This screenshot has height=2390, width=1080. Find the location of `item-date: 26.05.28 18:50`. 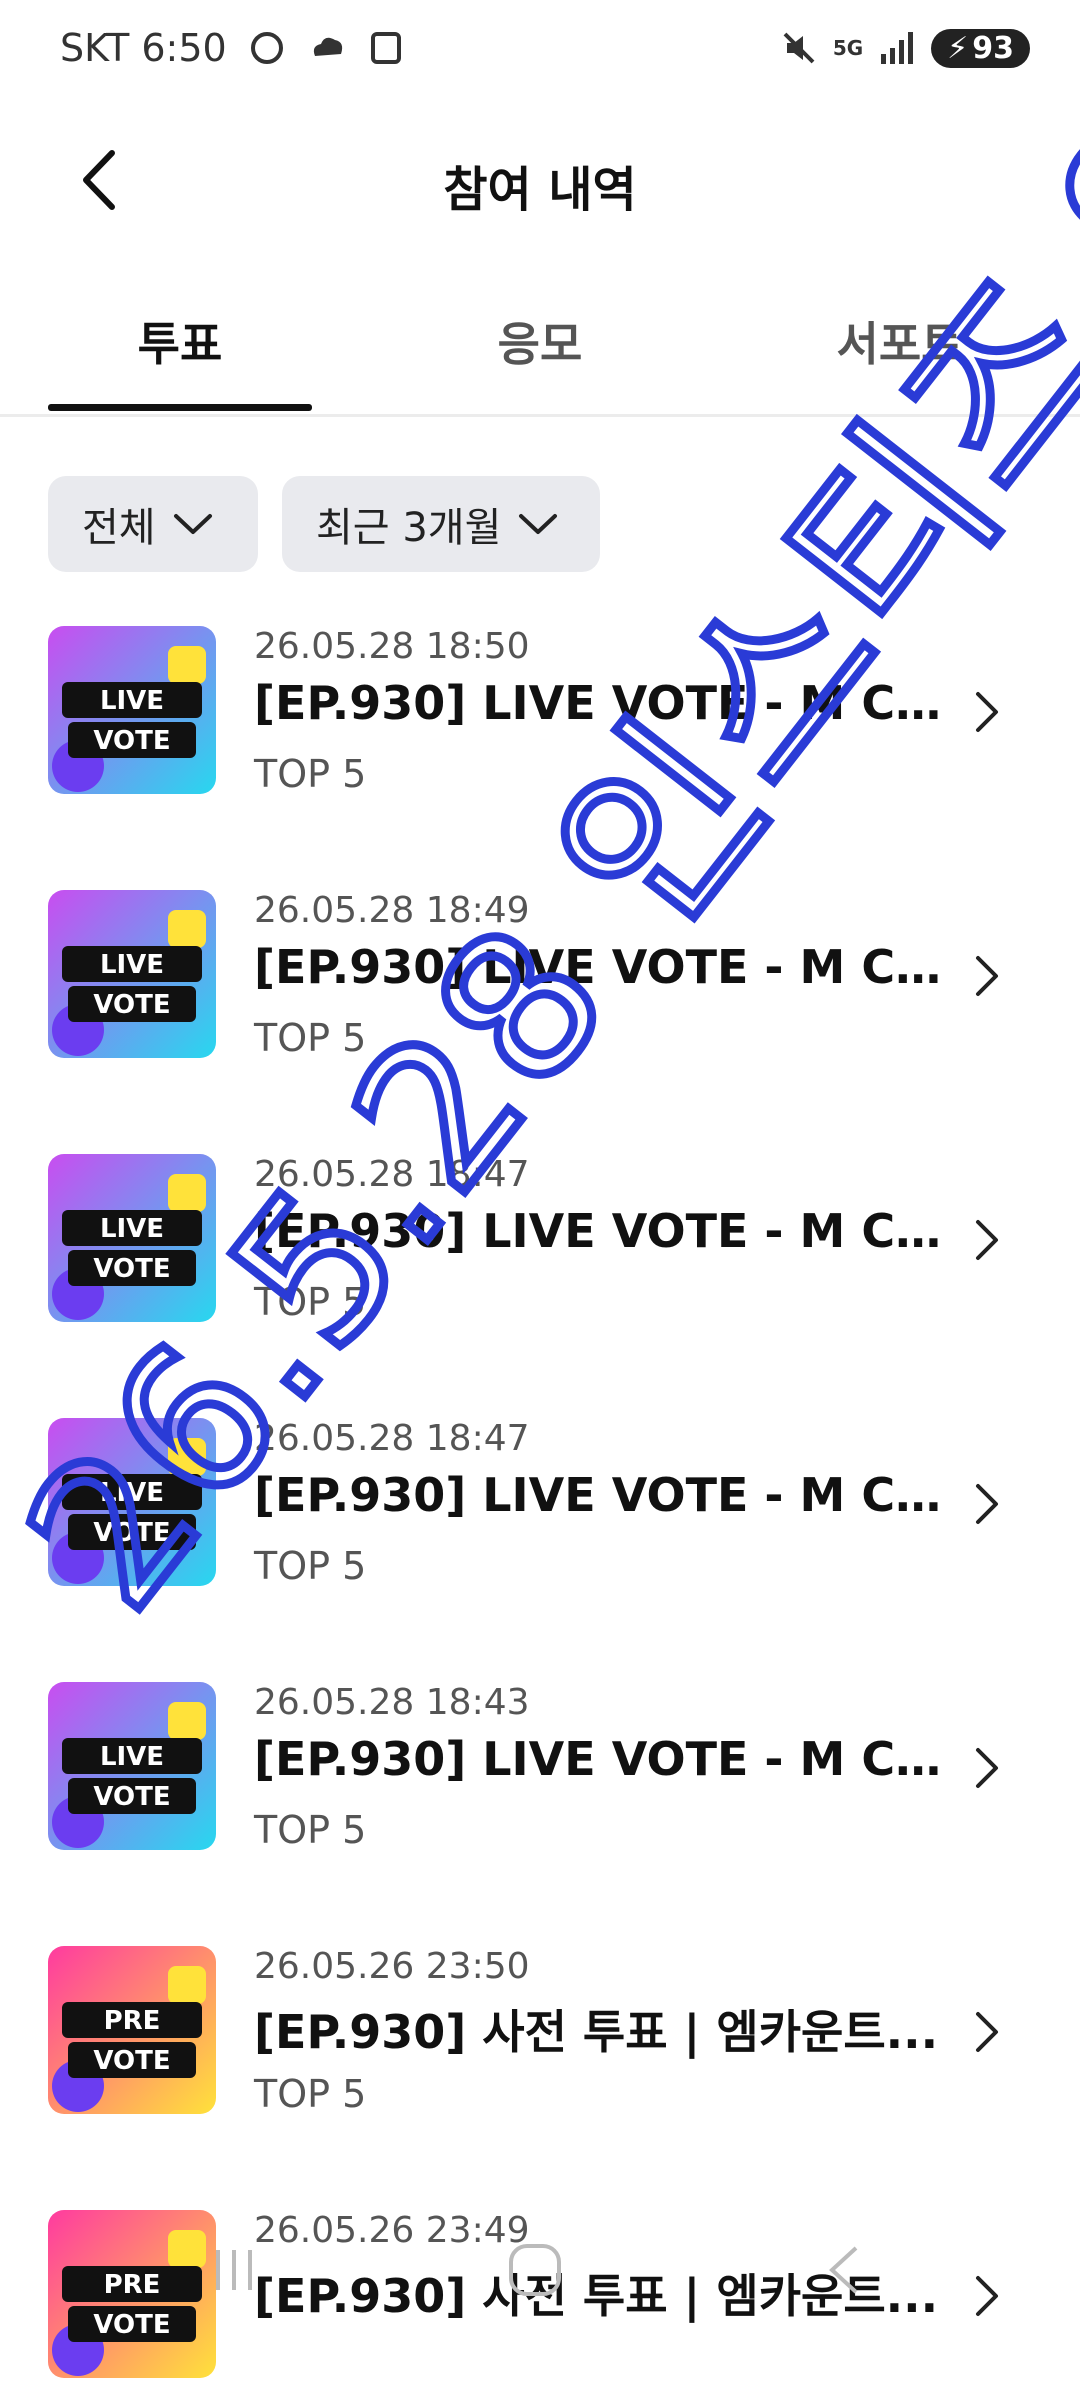

item-date: 26.05.28 18:50 is located at coordinates (392, 646).